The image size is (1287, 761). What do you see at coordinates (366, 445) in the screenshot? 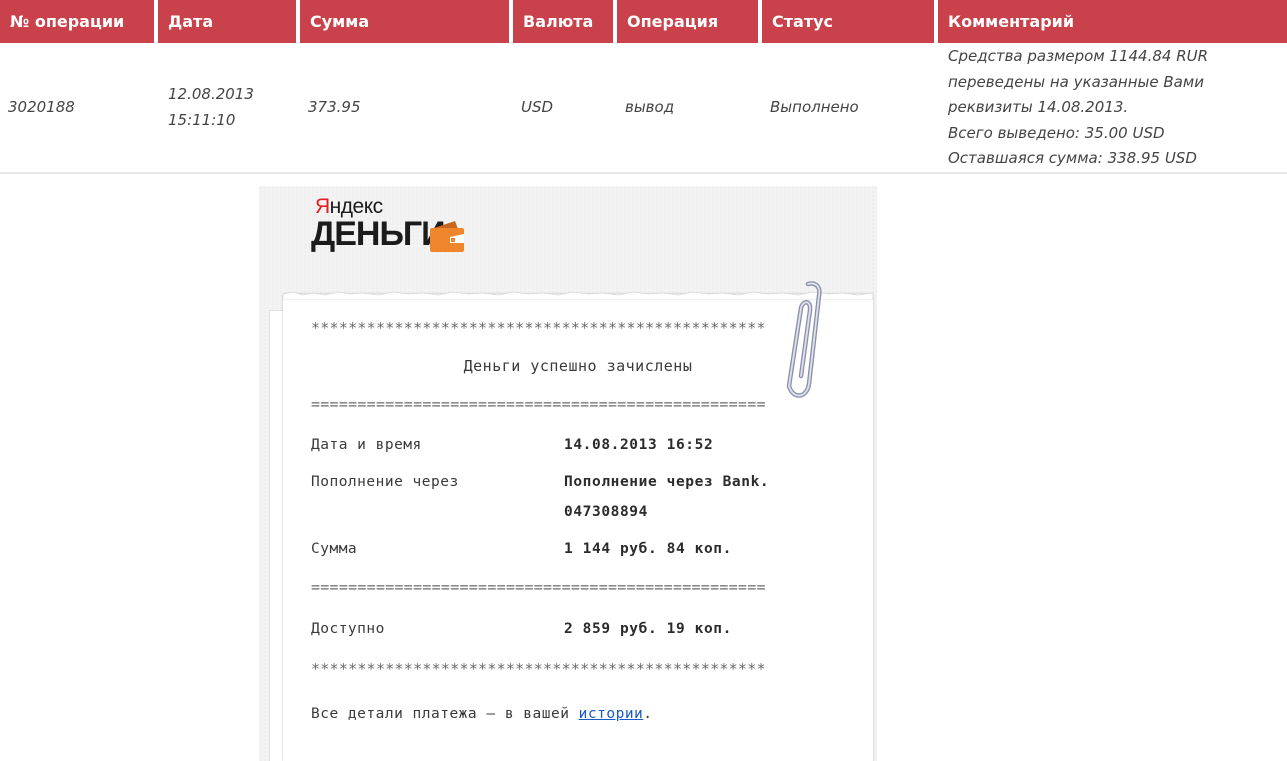
I see `label-datetime: Дата и время` at bounding box center [366, 445].